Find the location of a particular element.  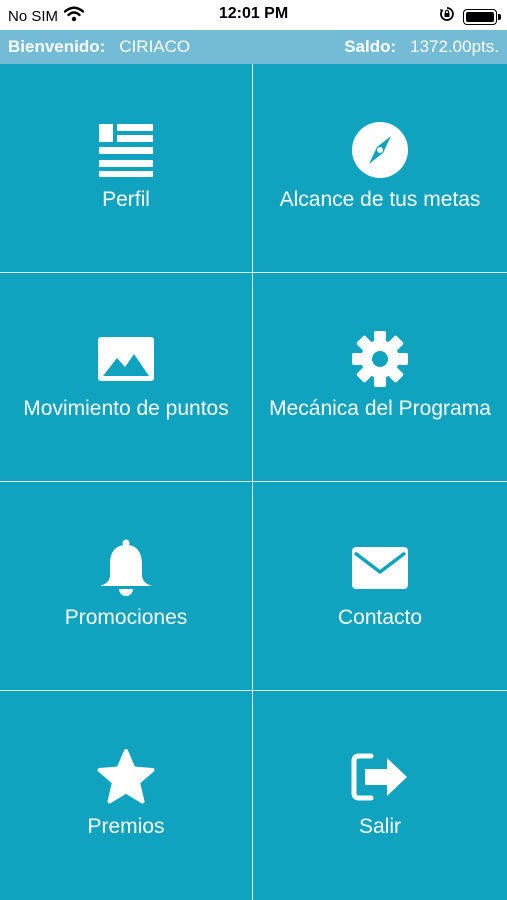

info-bar: Bienvenido: CIRIACO Saldo: 1372.00pts. is located at coordinates (253, 47).